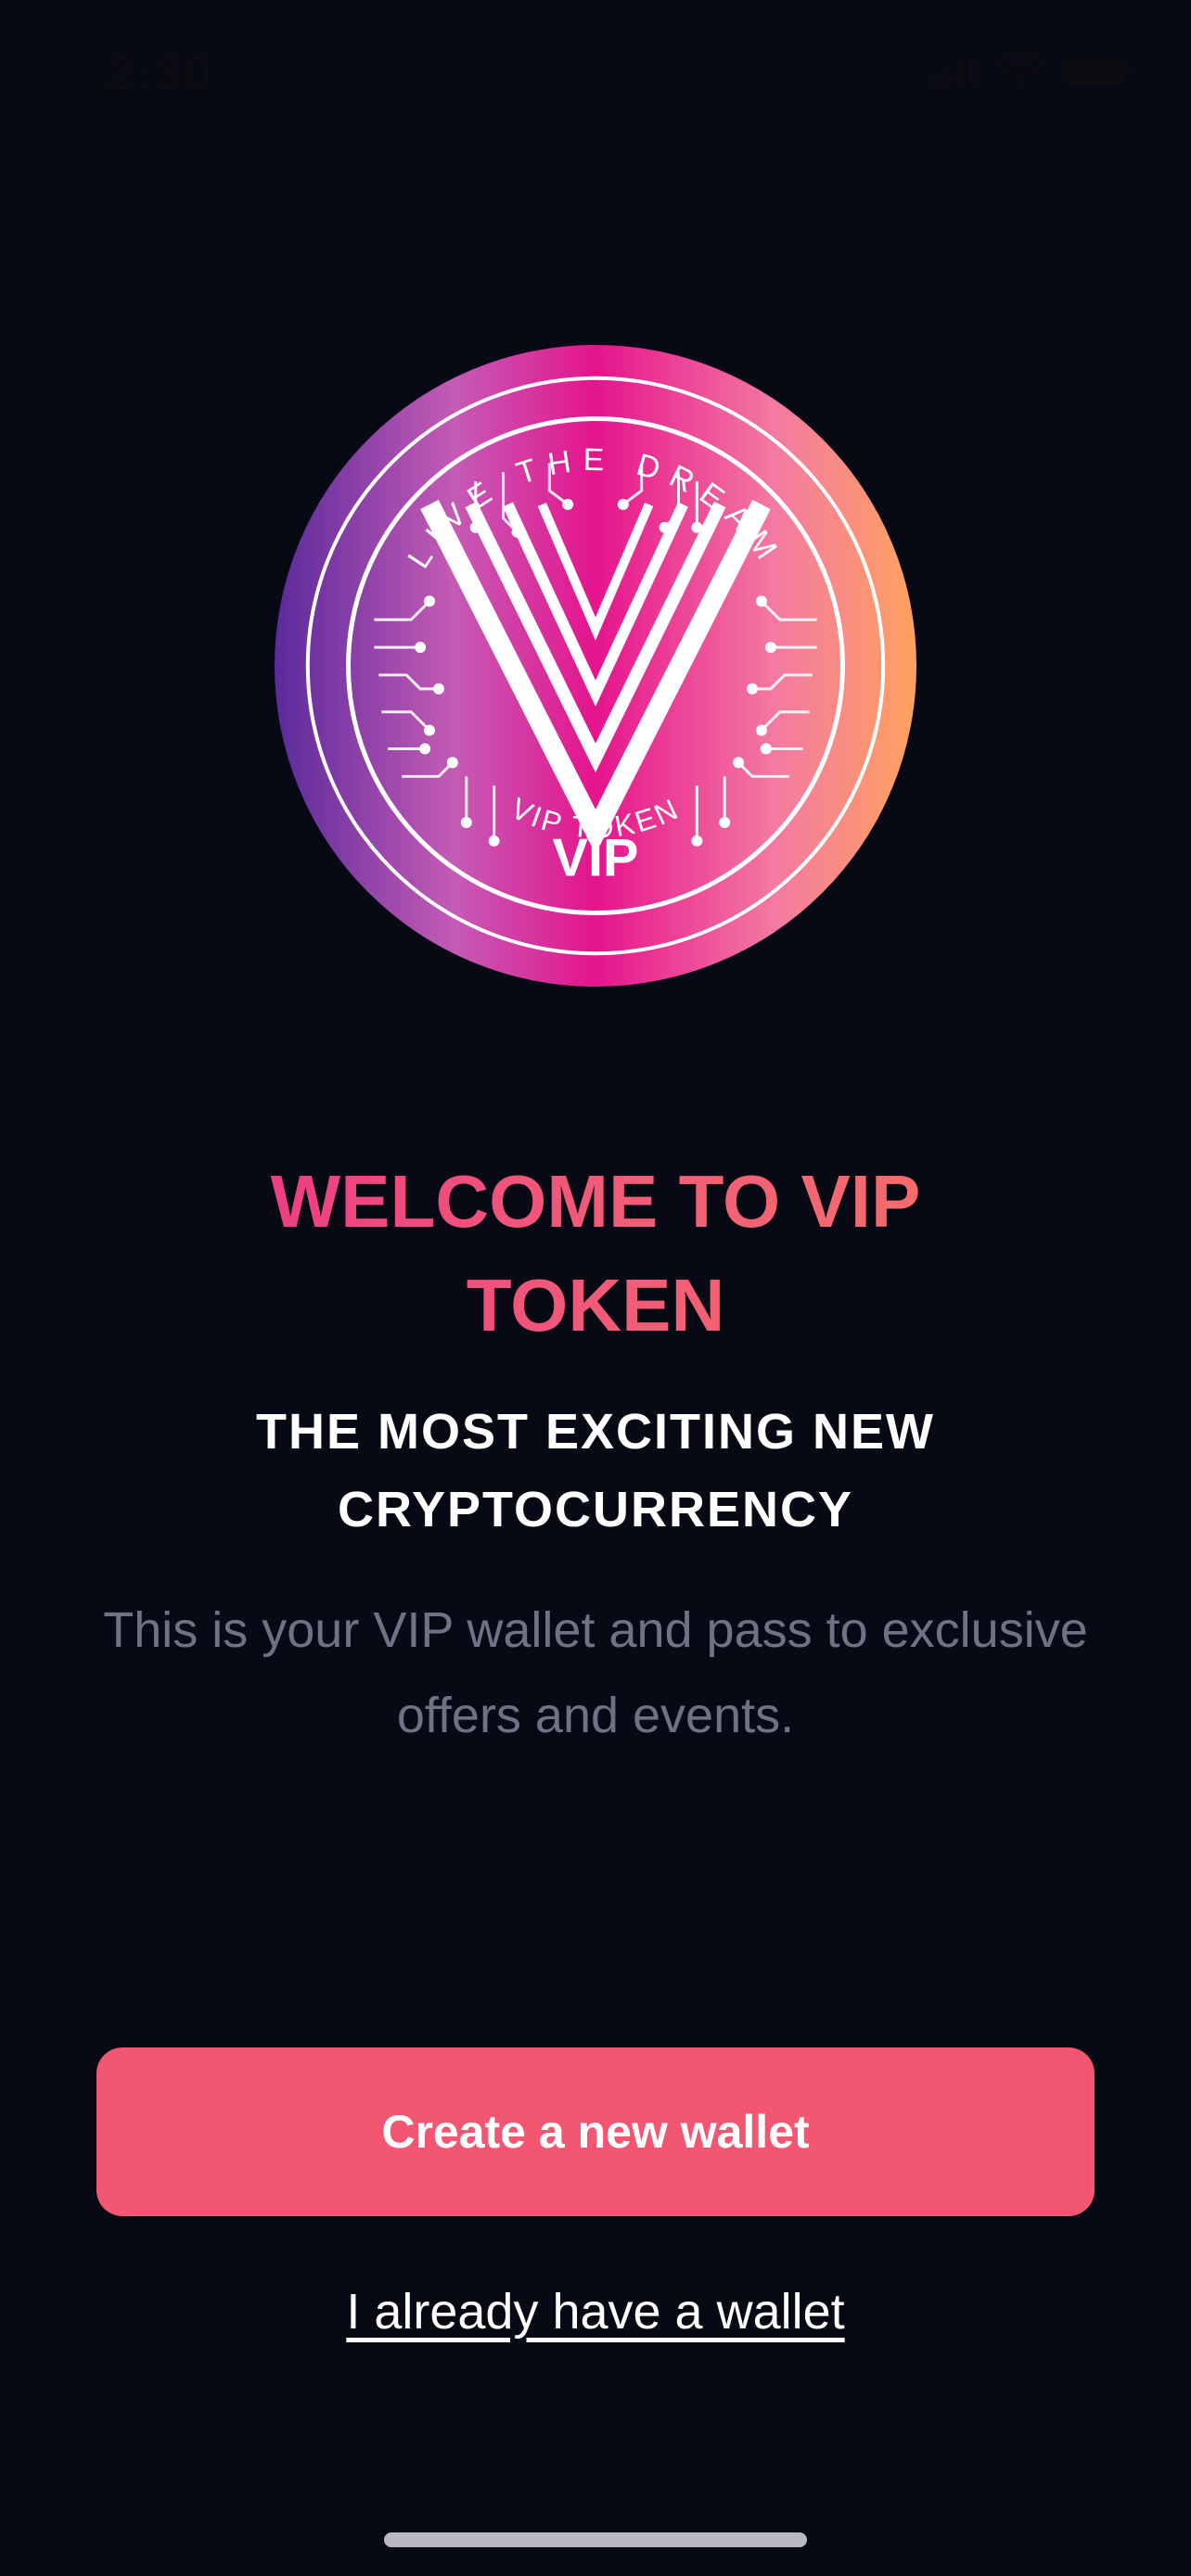  I want to click on signal-icon, so click(954, 71).